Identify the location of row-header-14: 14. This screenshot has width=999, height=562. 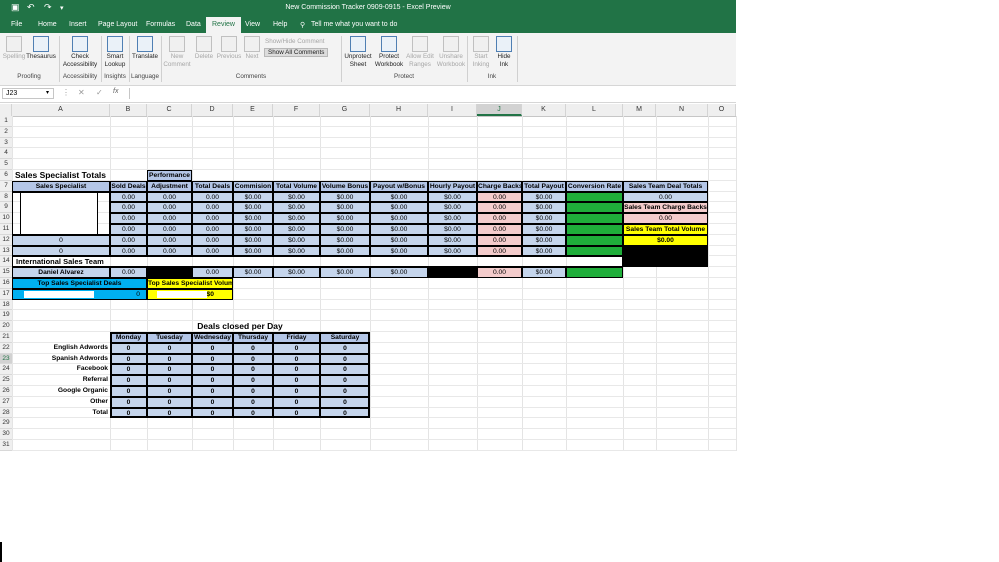
(6, 262).